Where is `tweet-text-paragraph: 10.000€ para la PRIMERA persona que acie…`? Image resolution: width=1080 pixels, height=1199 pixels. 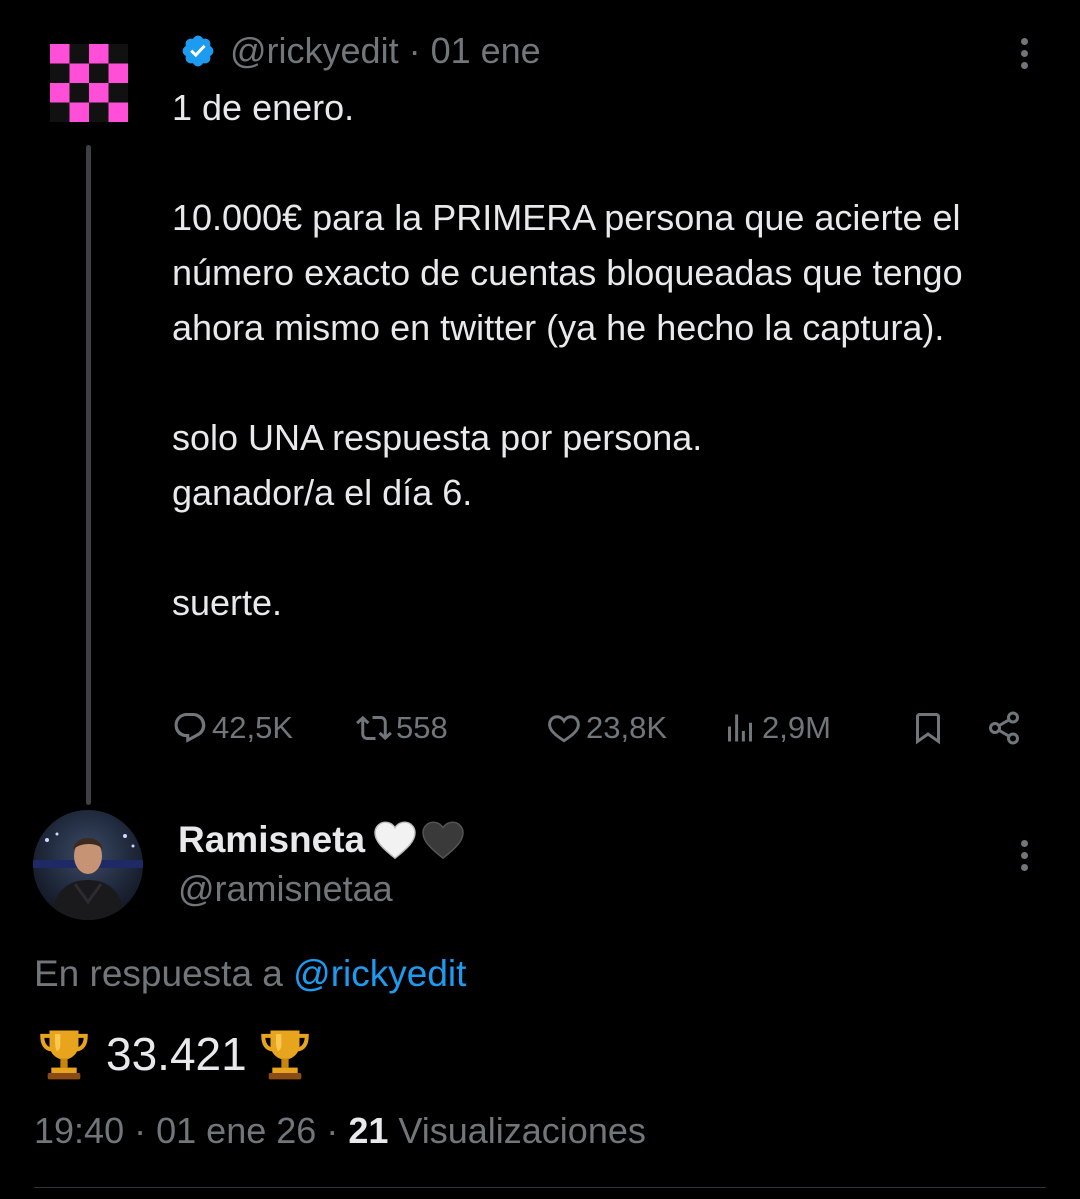
tweet-text-paragraph: 10.000€ para la PRIMERA persona que acie… is located at coordinates (567, 272).